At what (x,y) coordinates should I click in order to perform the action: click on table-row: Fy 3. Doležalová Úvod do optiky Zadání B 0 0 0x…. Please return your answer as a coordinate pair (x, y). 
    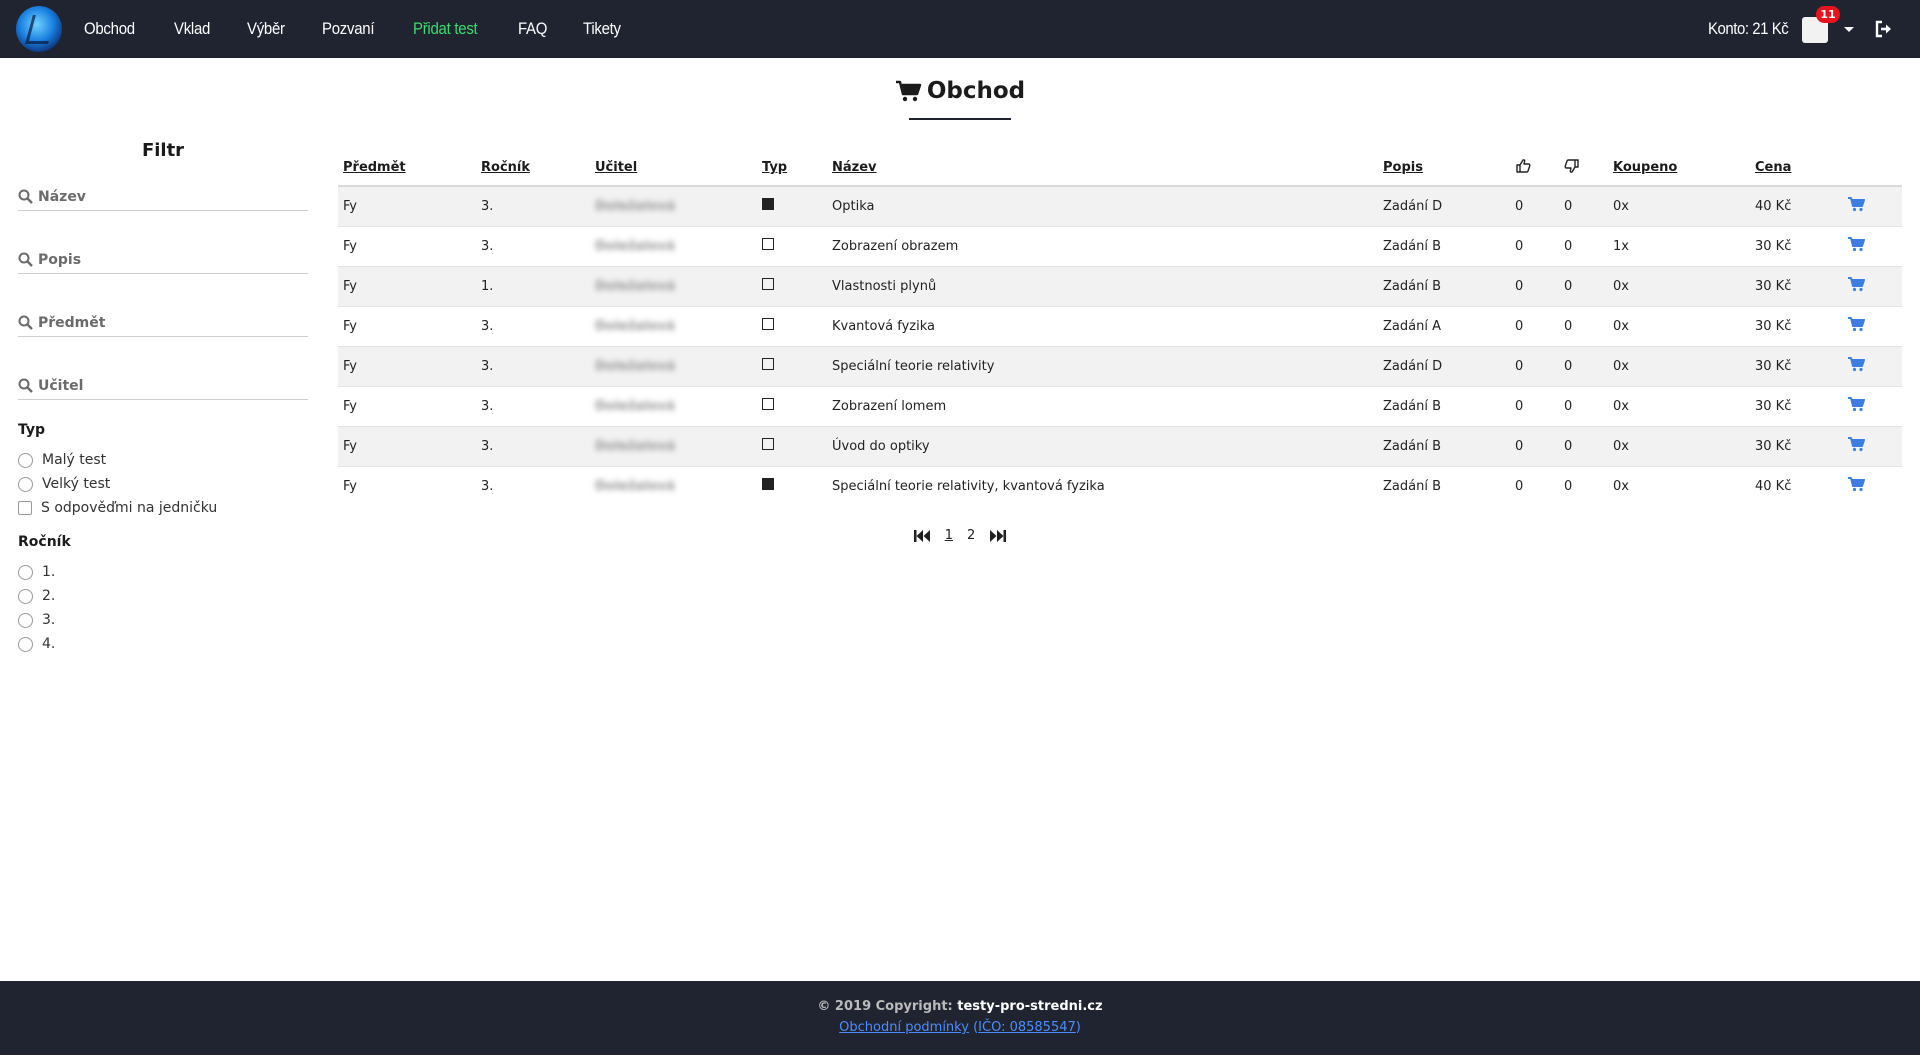
    Looking at the image, I should click on (1120, 445).